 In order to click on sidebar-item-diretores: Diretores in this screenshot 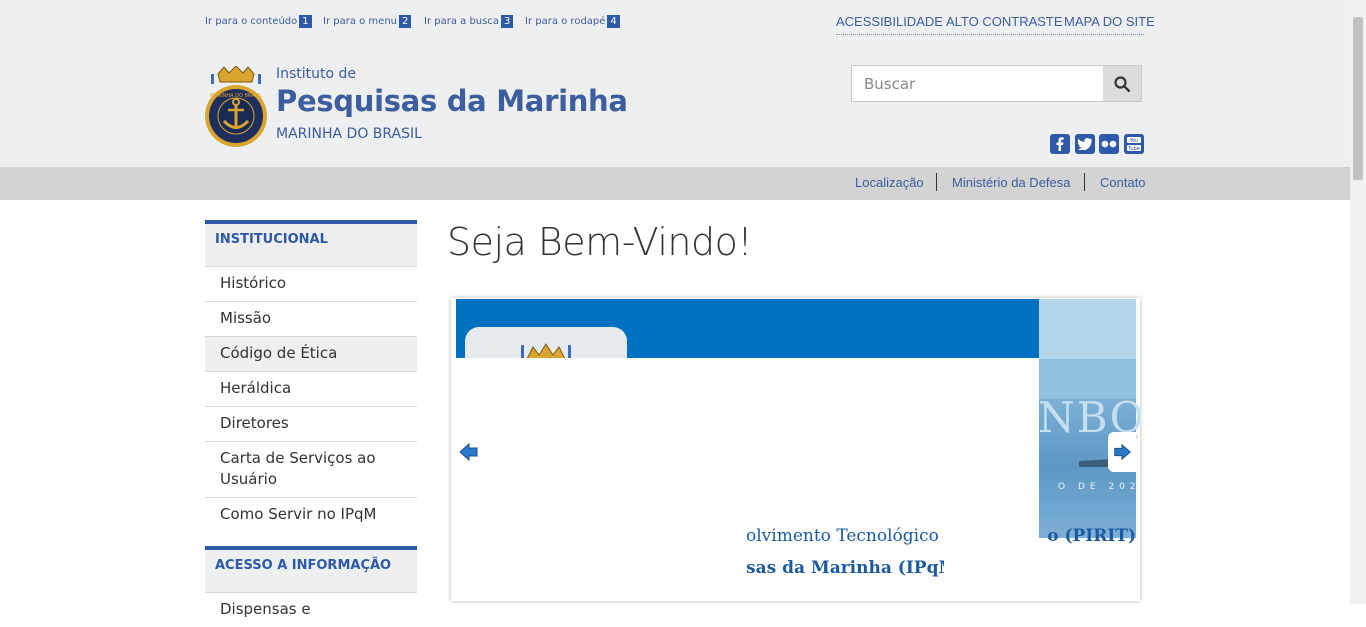, I will do `click(311, 423)`.